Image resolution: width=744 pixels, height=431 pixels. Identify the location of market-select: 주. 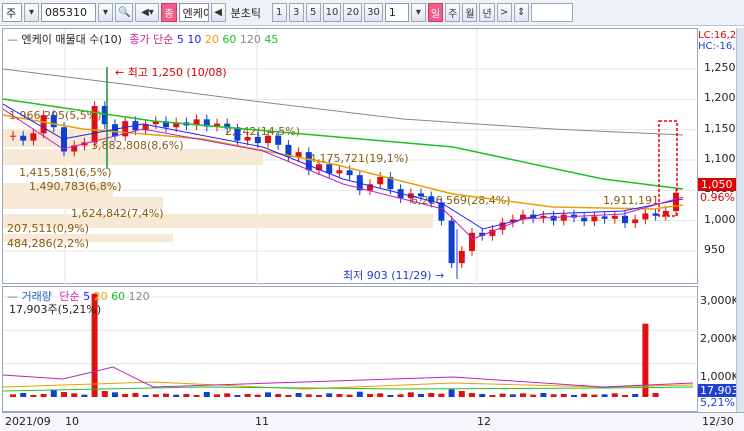
(12, 12).